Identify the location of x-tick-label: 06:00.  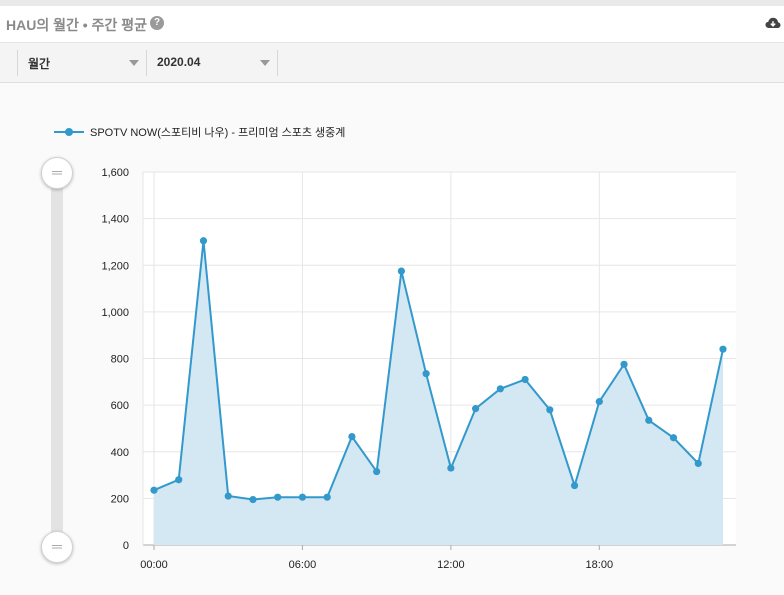
(303, 565).